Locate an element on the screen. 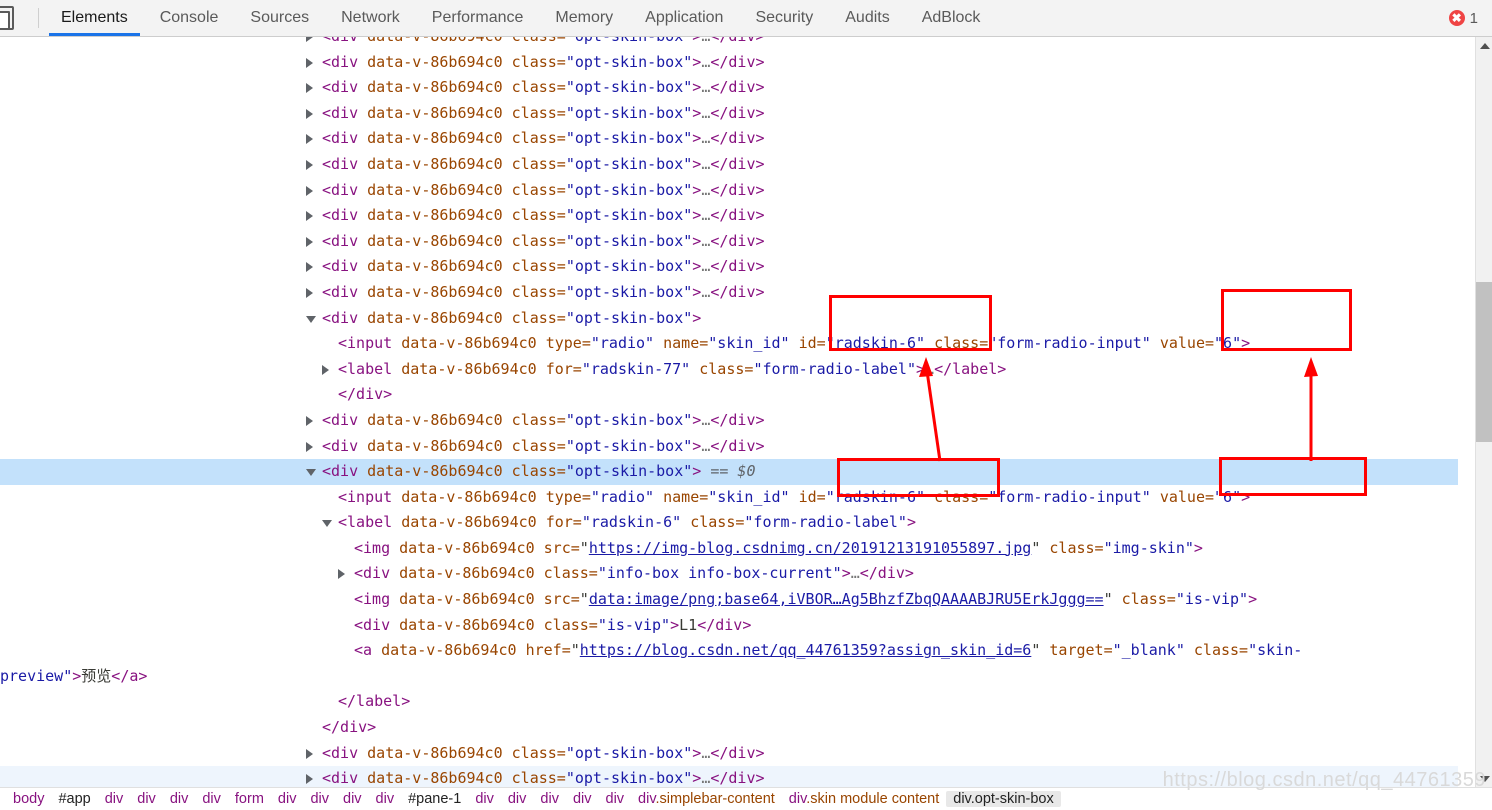  breadcrumb-item-12: div is located at coordinates (484, 799).